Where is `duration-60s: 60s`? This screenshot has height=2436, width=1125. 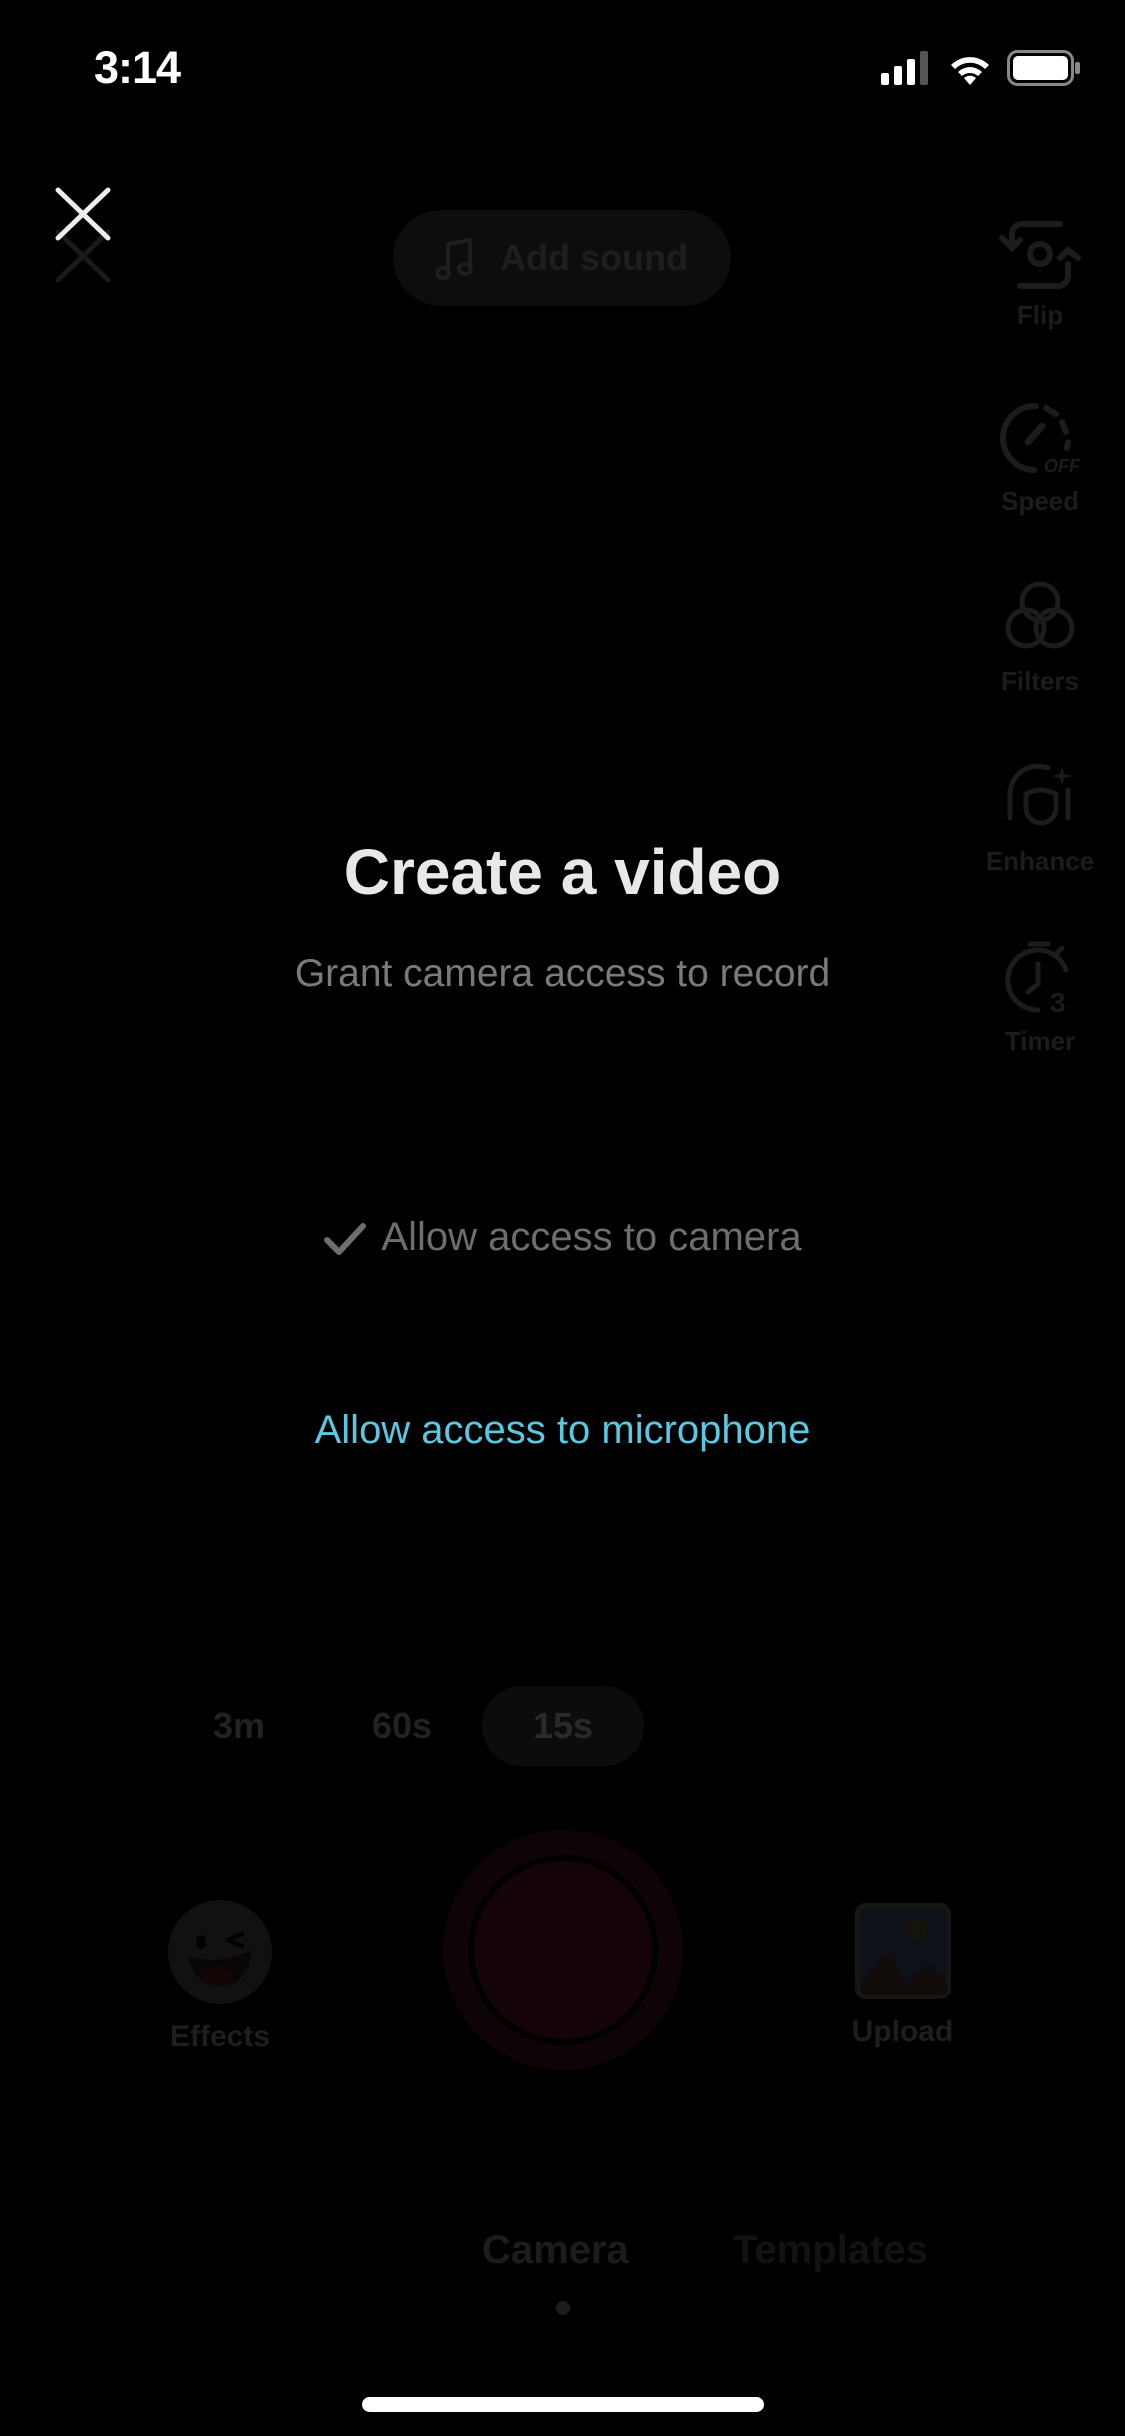
duration-60s: 60s is located at coordinates (402, 1726).